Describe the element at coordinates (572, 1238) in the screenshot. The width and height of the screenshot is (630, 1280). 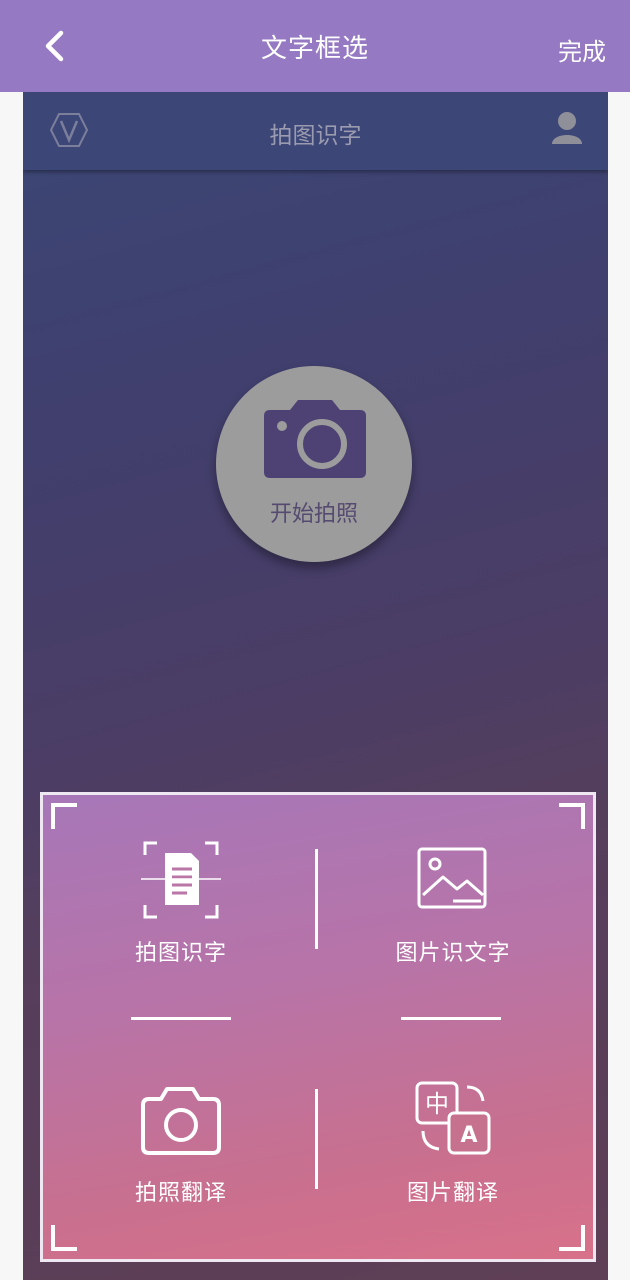
I see `corner-handle-bottom-right` at that location.